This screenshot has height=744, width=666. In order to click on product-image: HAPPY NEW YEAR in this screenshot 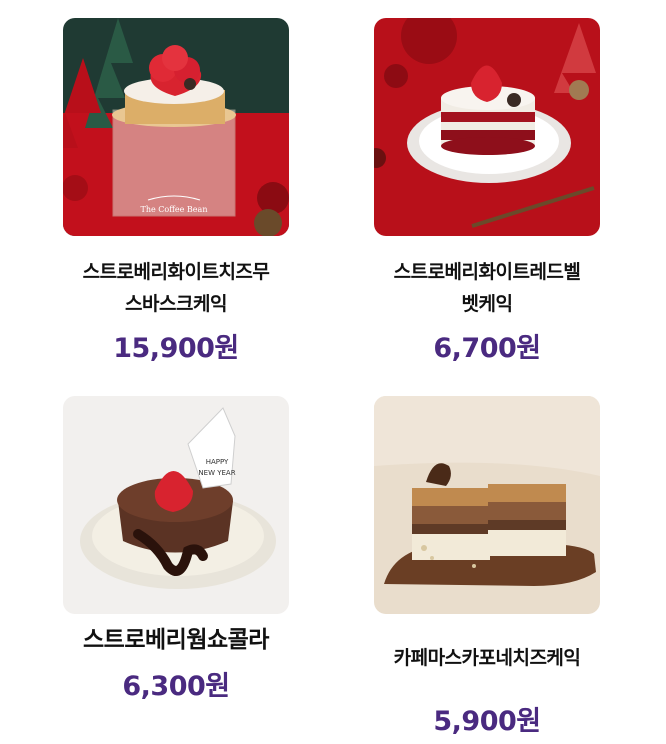, I will do `click(176, 505)`.